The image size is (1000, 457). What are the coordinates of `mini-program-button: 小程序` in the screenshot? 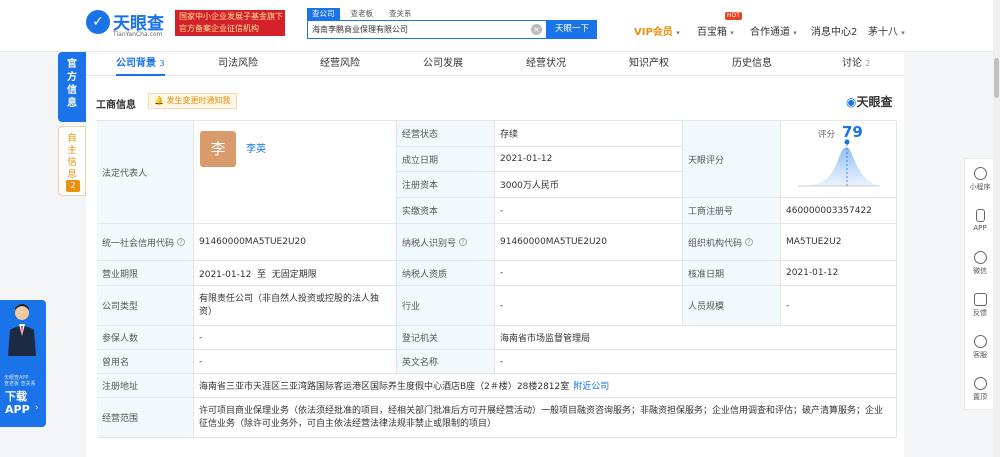 It's located at (980, 179).